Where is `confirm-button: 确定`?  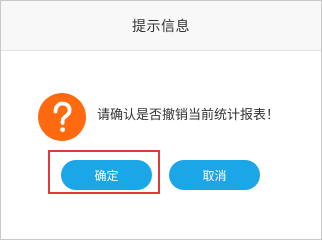 confirm-button: 确定 is located at coordinates (106, 175).